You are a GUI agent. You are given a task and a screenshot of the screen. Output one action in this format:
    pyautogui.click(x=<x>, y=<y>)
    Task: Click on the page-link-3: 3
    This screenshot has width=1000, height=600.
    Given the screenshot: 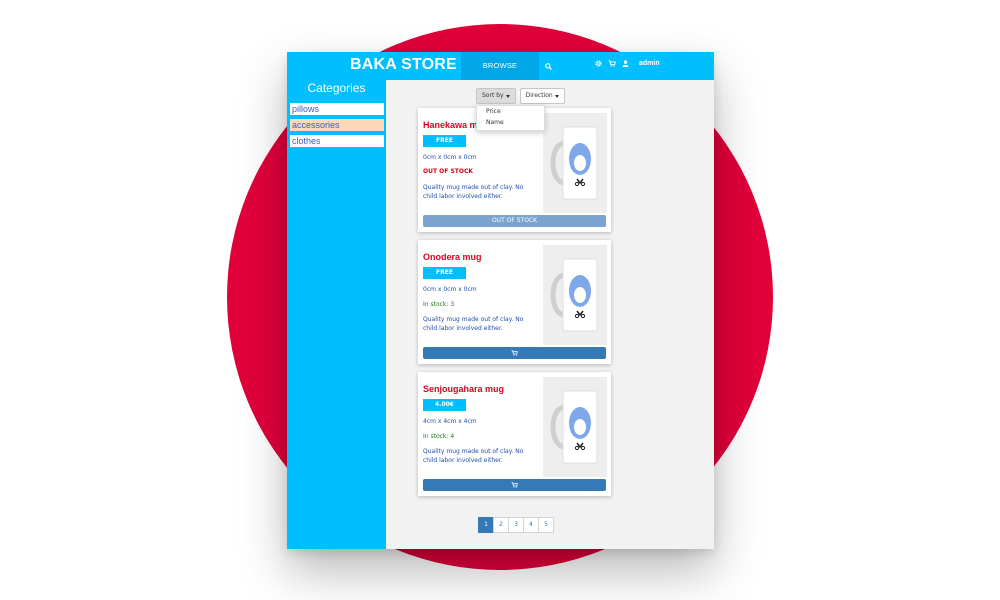 What is the action you would take?
    pyautogui.click(x=516, y=525)
    